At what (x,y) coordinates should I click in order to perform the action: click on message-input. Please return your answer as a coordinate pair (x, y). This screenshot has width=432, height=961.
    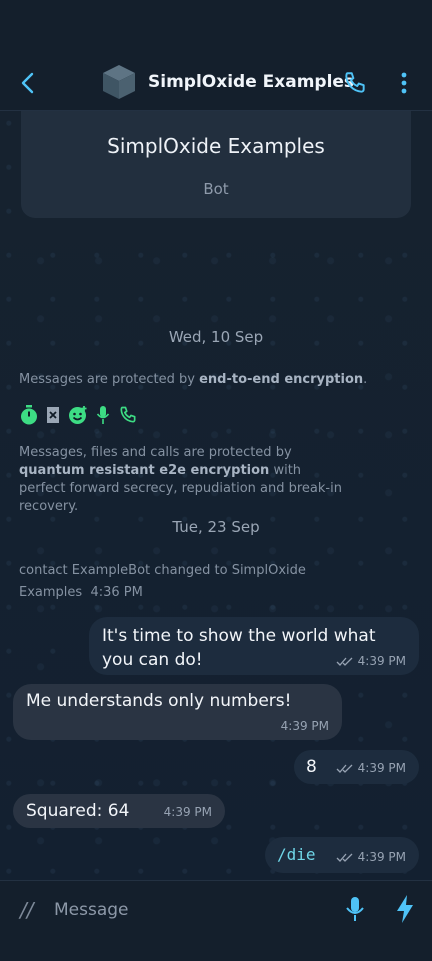
    Looking at the image, I should click on (189, 910).